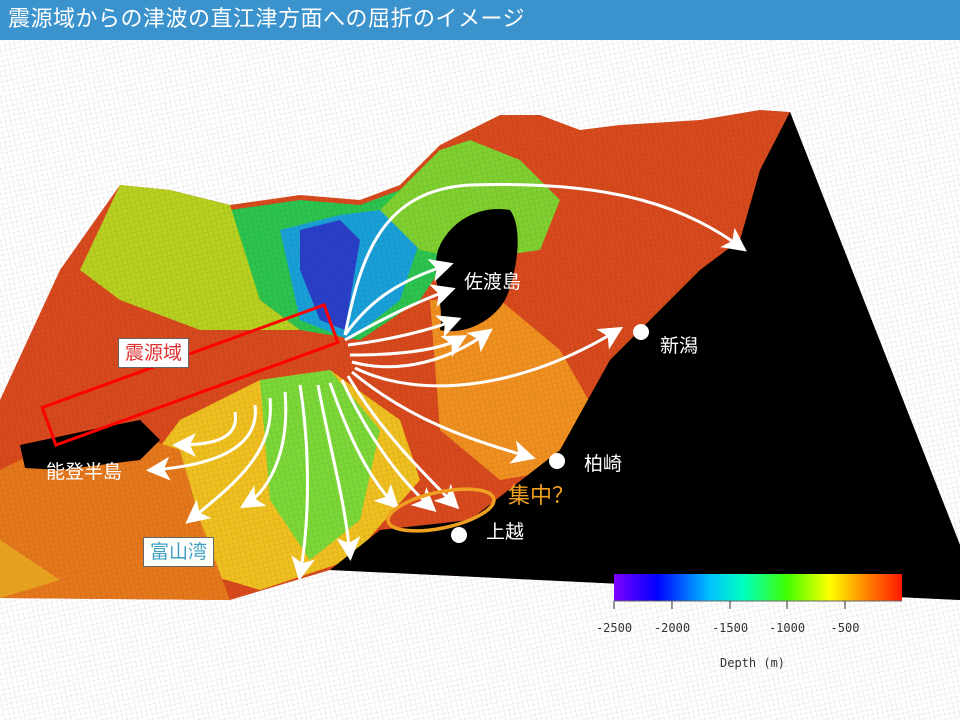 Image resolution: width=960 pixels, height=720 pixels. I want to click on colorbar-tick: -2000, so click(672, 628).